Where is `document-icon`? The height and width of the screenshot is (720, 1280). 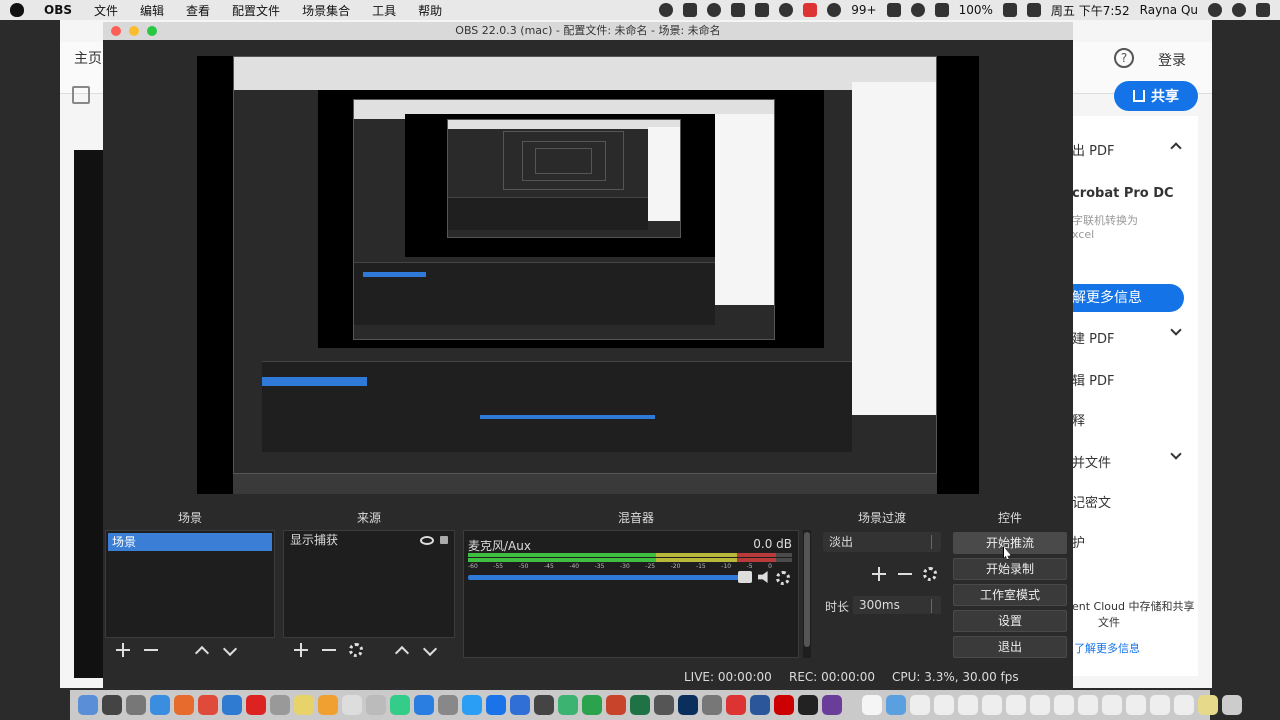 document-icon is located at coordinates (872, 705).